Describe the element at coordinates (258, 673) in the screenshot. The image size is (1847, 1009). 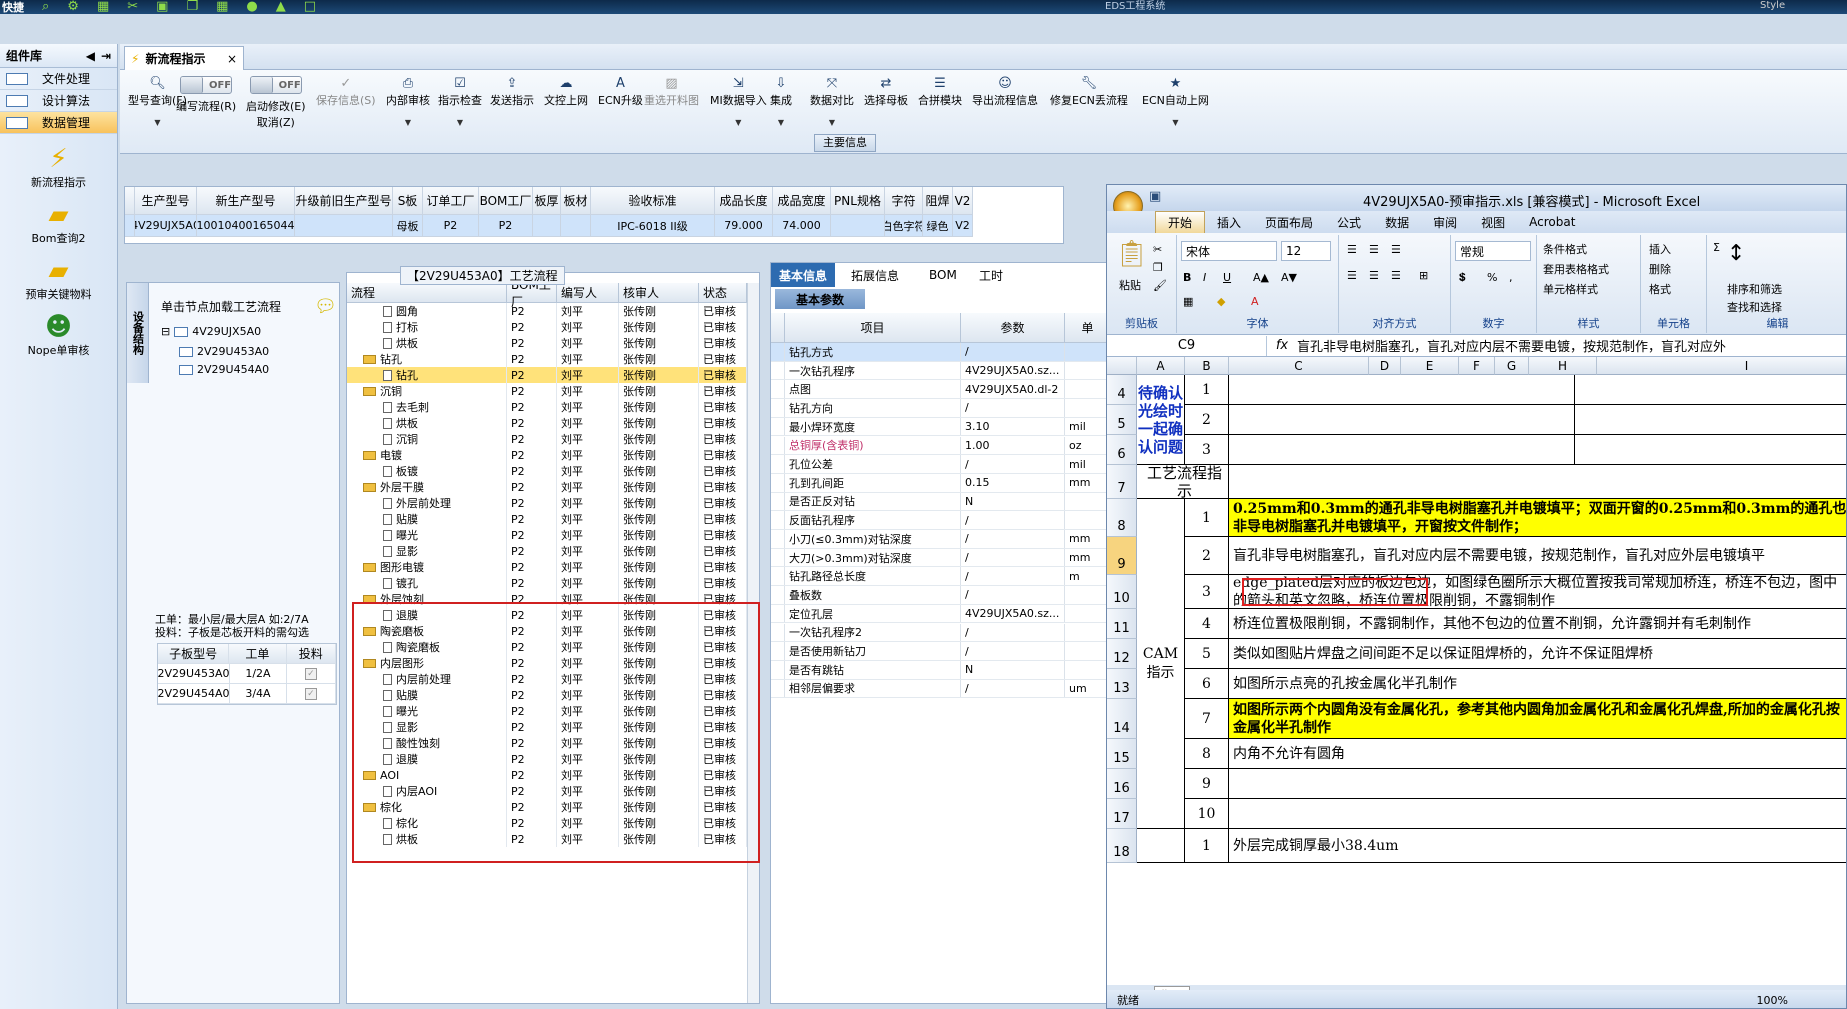
I see `cell-order: 1/2A` at that location.